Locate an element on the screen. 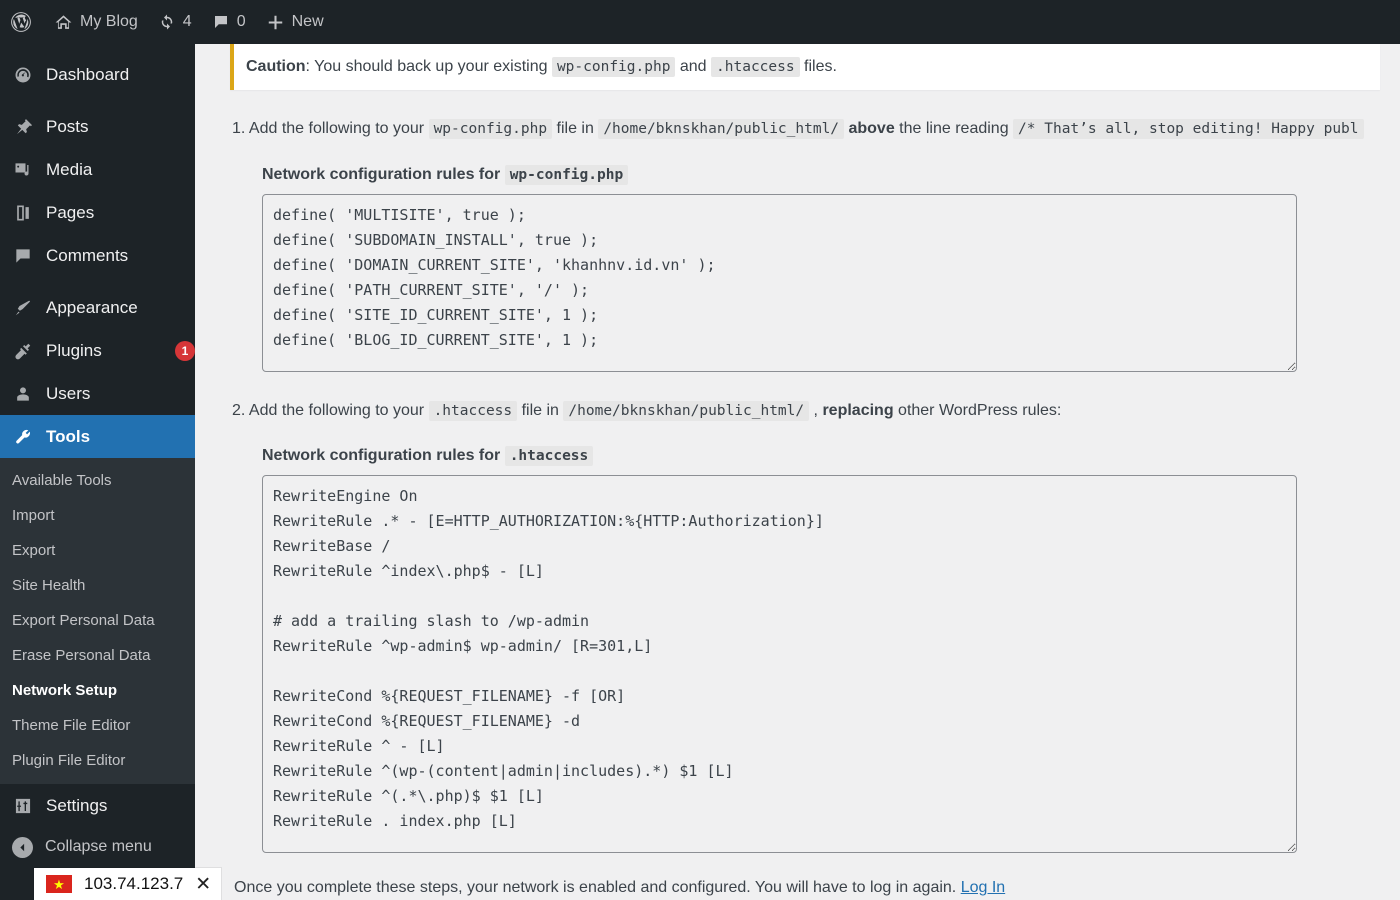 Image resolution: width=1400 pixels, height=900 pixels. wpconfig-label-code: wp-config.php is located at coordinates (566, 174).